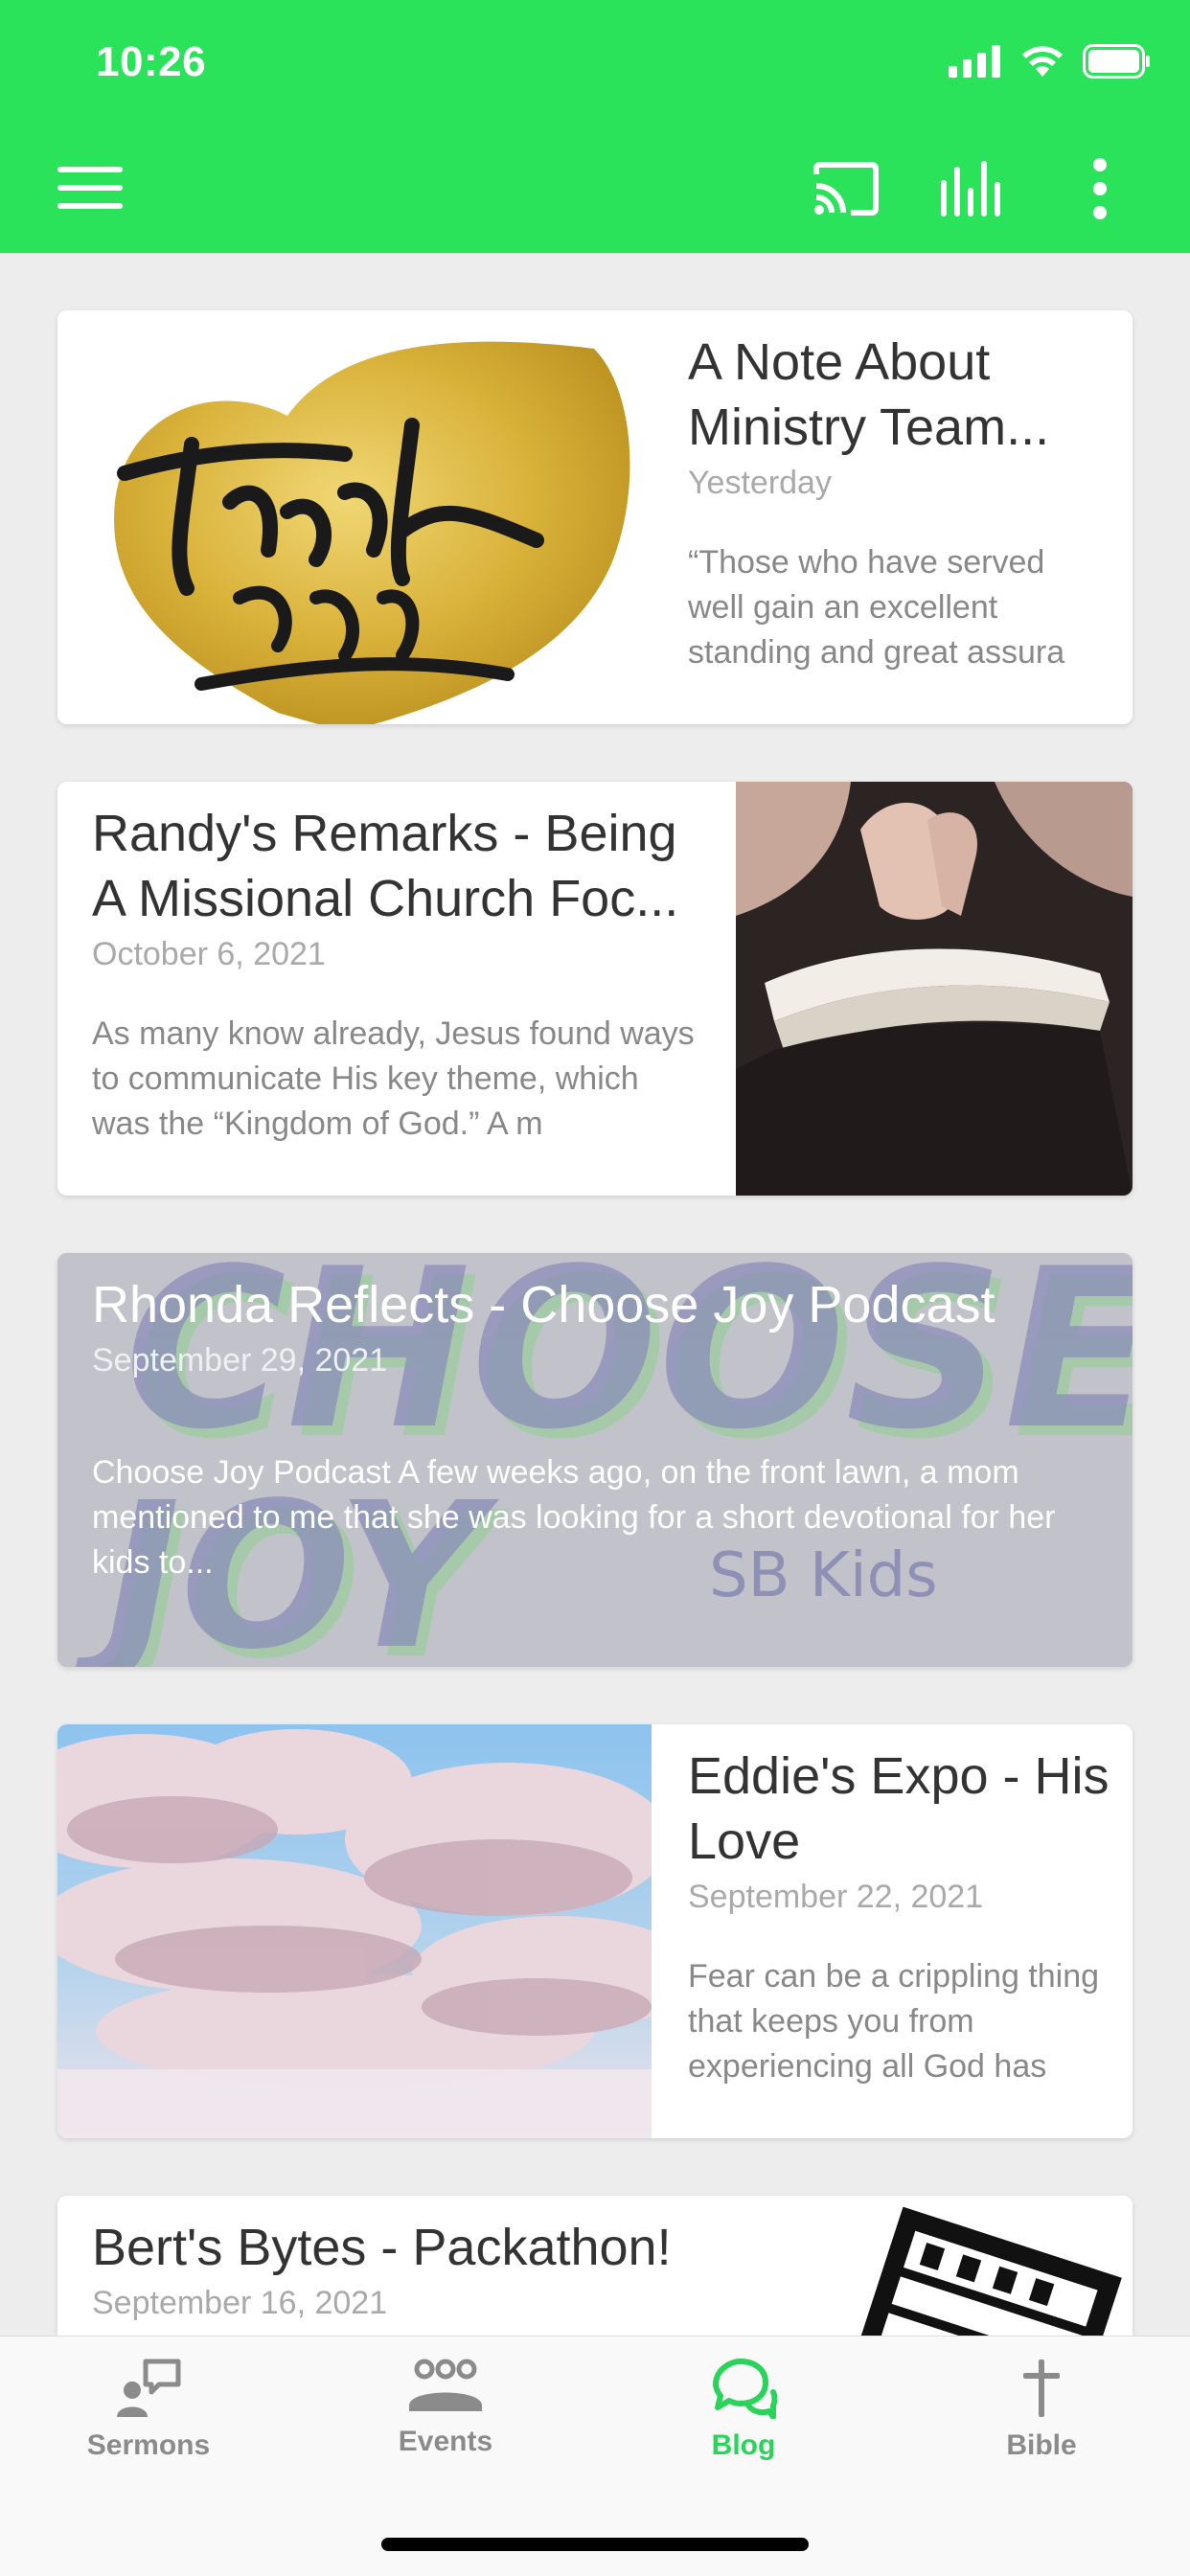  Describe the element at coordinates (148, 2445) in the screenshot. I see `tab-label: Sermons` at that location.